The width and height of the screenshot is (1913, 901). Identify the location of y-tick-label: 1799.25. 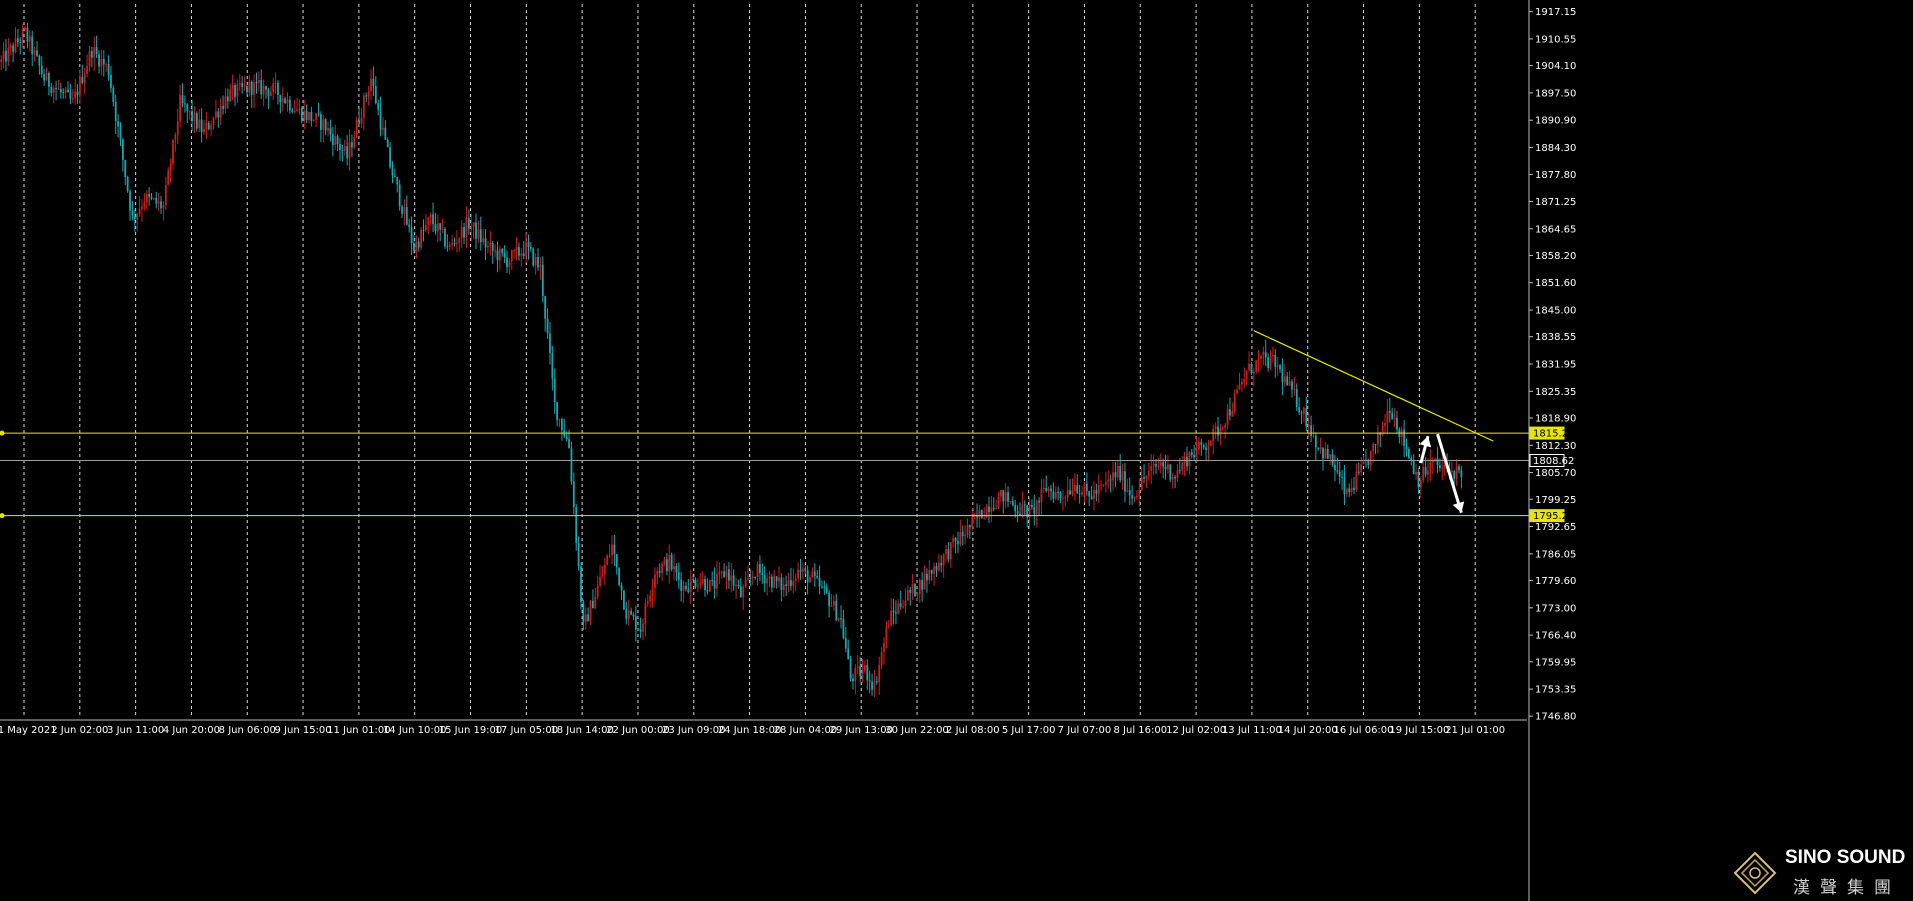
(1555, 500).